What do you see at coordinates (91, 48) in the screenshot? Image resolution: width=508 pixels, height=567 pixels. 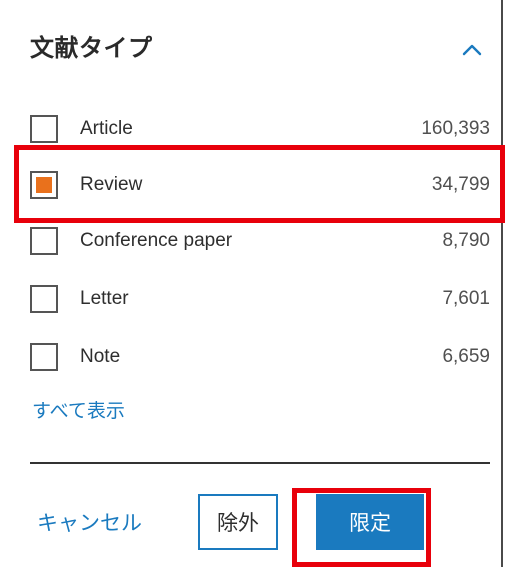 I see `facet-title: 文献タイプ` at bounding box center [91, 48].